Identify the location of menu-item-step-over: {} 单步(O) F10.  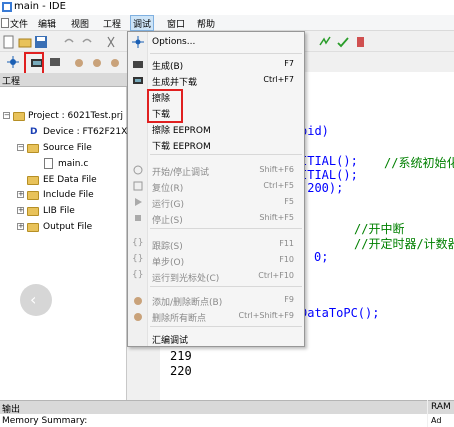
(216, 260).